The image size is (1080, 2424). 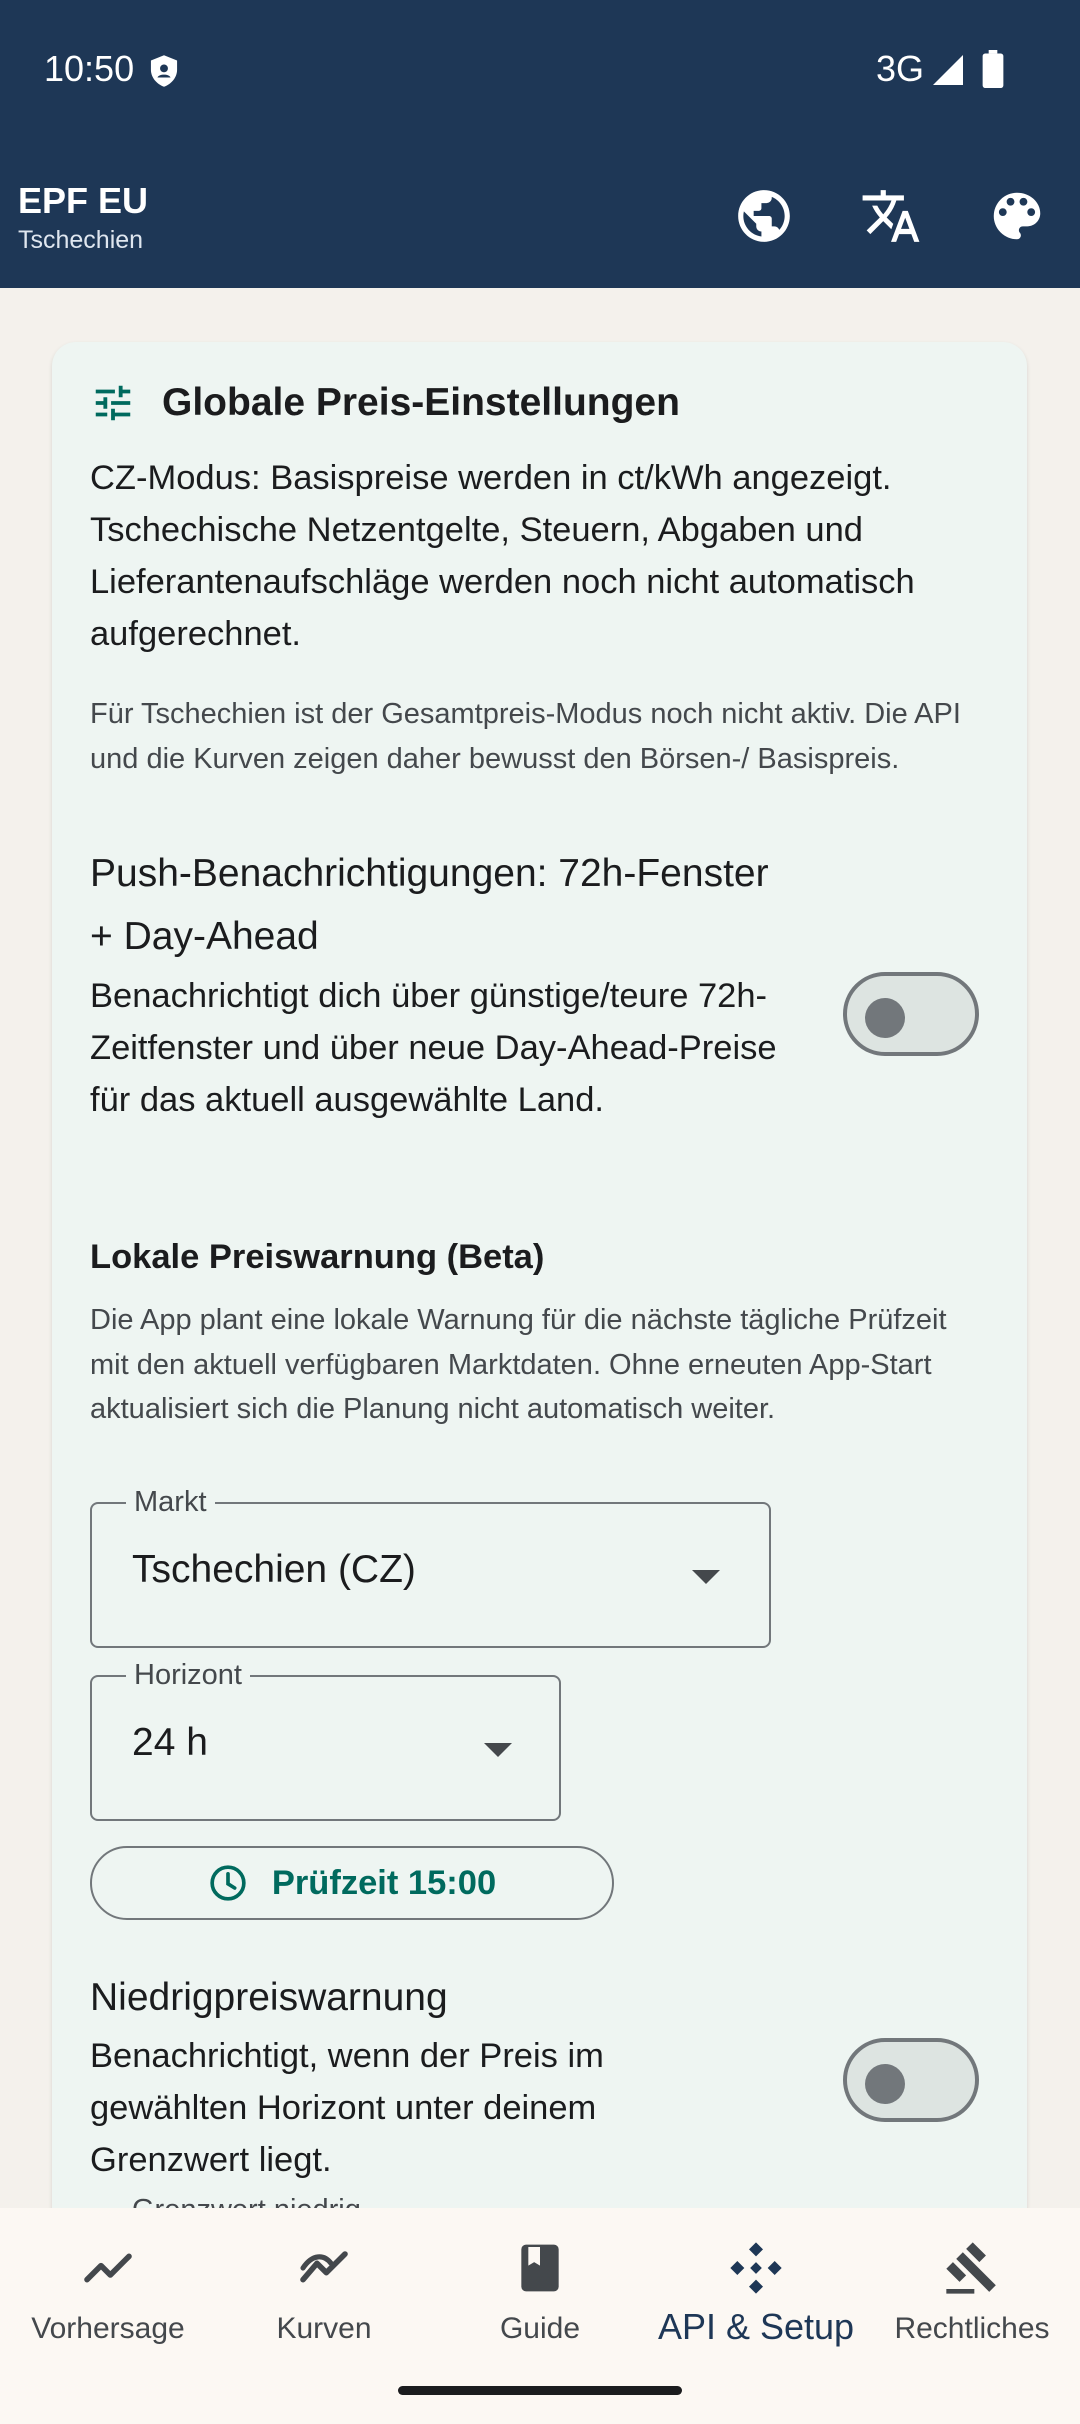 I want to click on translate-button, so click(x=891, y=216).